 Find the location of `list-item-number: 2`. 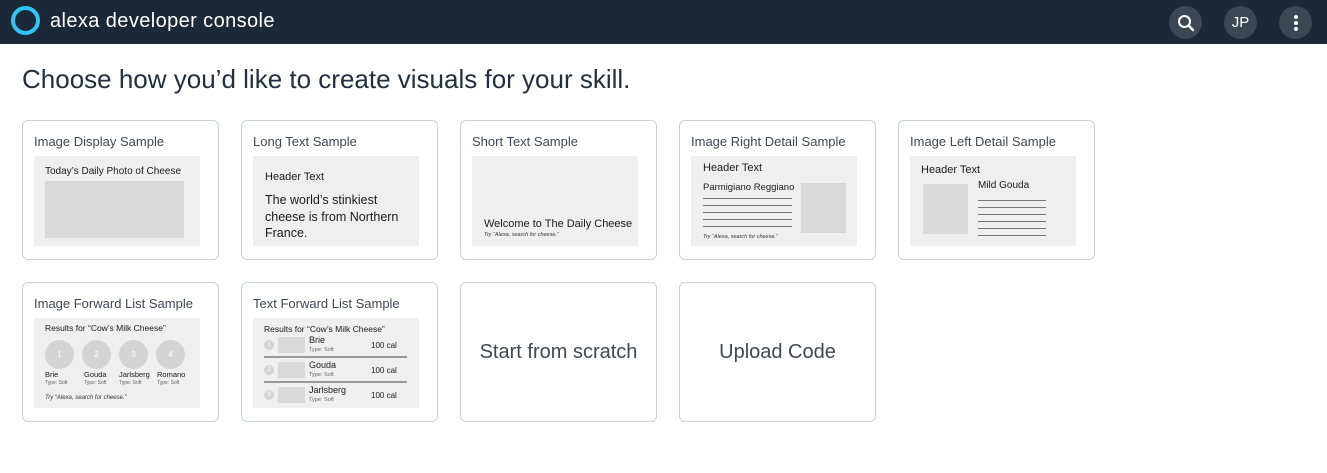

list-item-number: 2 is located at coordinates (96, 354).